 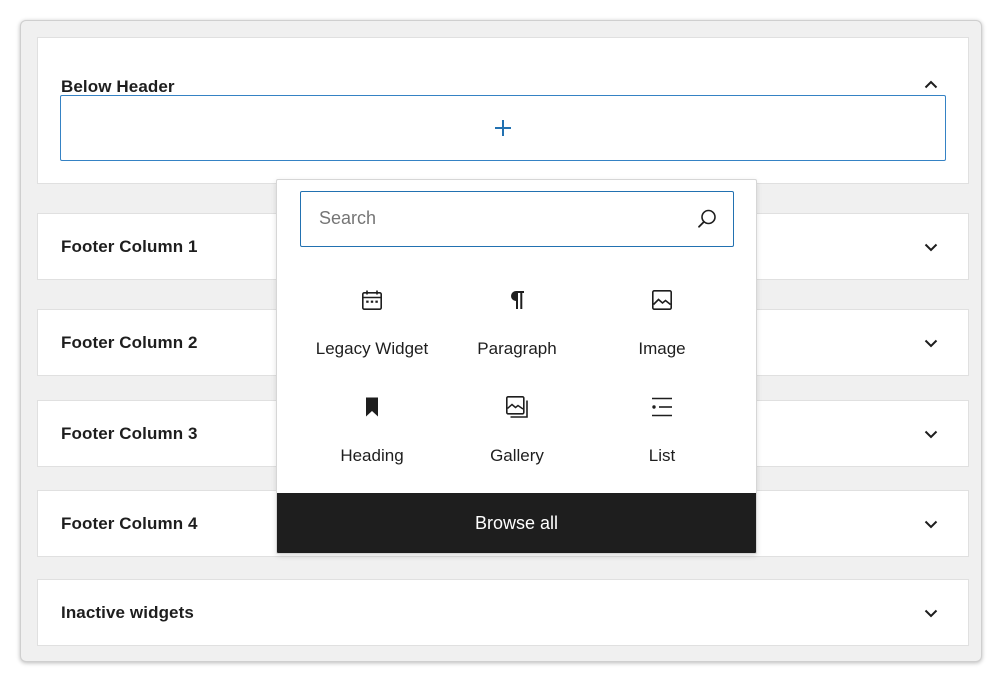 I want to click on block-item-label: Image, so click(x=662, y=348).